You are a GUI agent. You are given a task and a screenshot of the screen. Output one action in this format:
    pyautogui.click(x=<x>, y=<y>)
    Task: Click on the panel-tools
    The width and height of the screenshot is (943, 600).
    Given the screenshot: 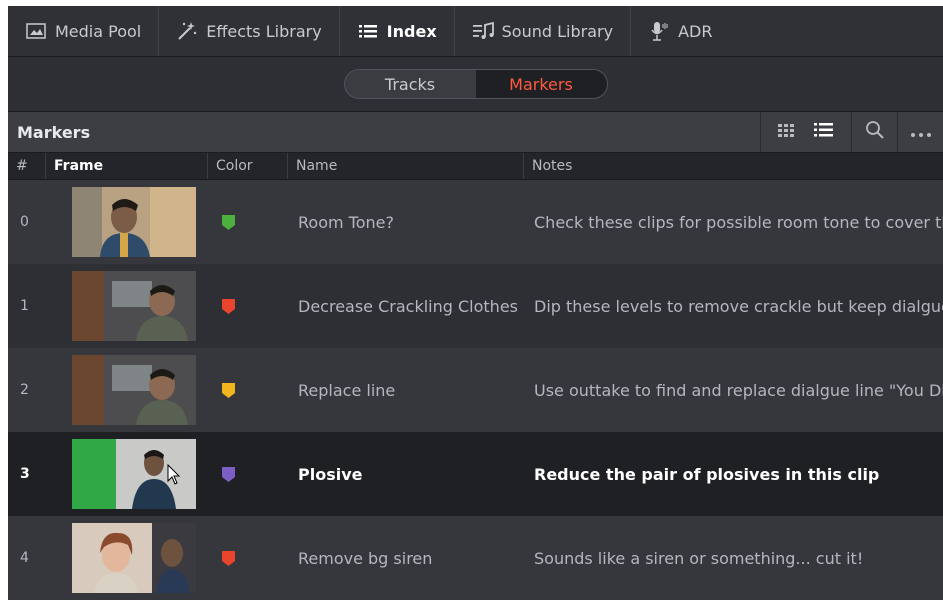 What is the action you would take?
    pyautogui.click(x=851, y=132)
    